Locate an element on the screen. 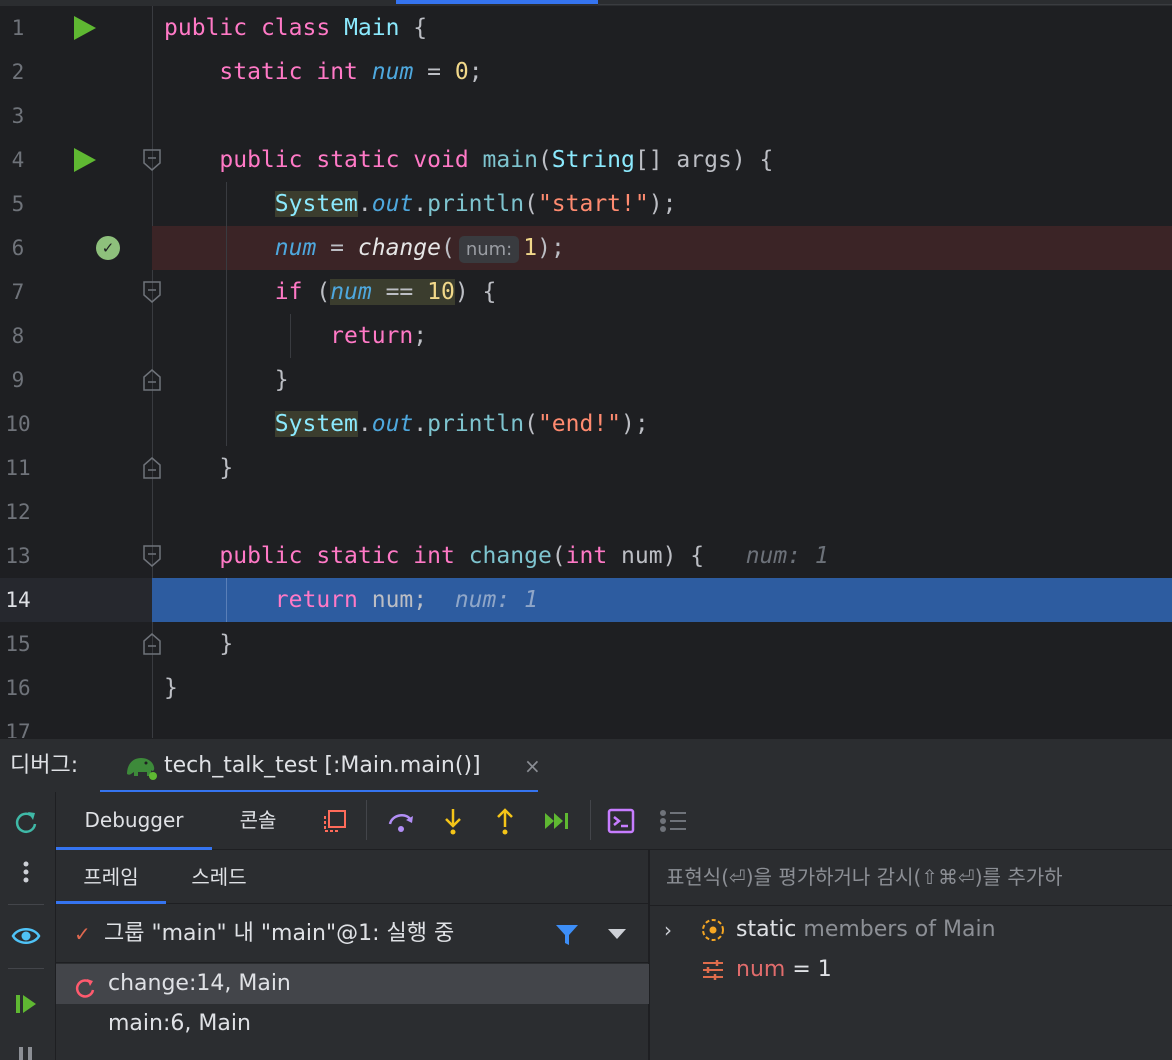 This screenshot has width=1172, height=1060. variable-name: num is located at coordinates (761, 969).